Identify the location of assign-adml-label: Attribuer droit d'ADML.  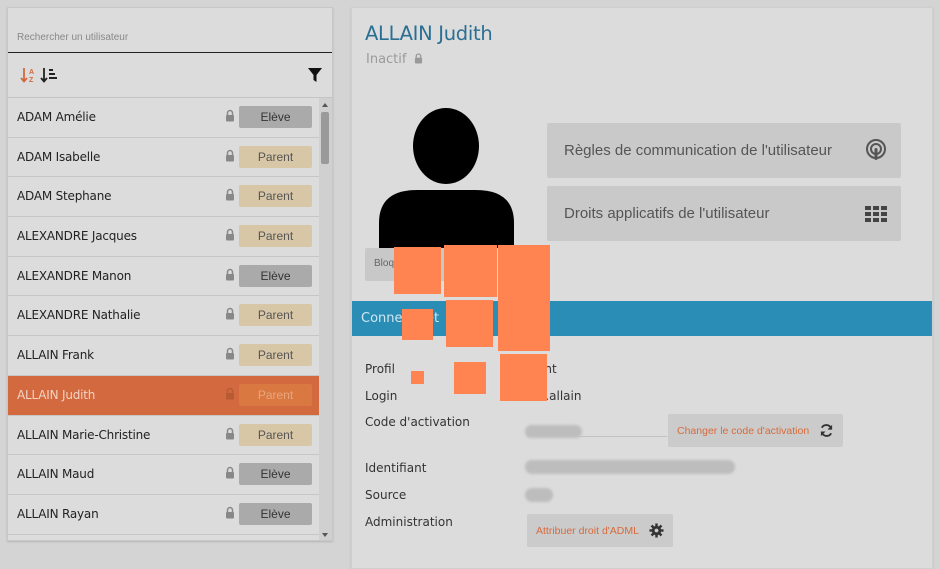
(587, 531).